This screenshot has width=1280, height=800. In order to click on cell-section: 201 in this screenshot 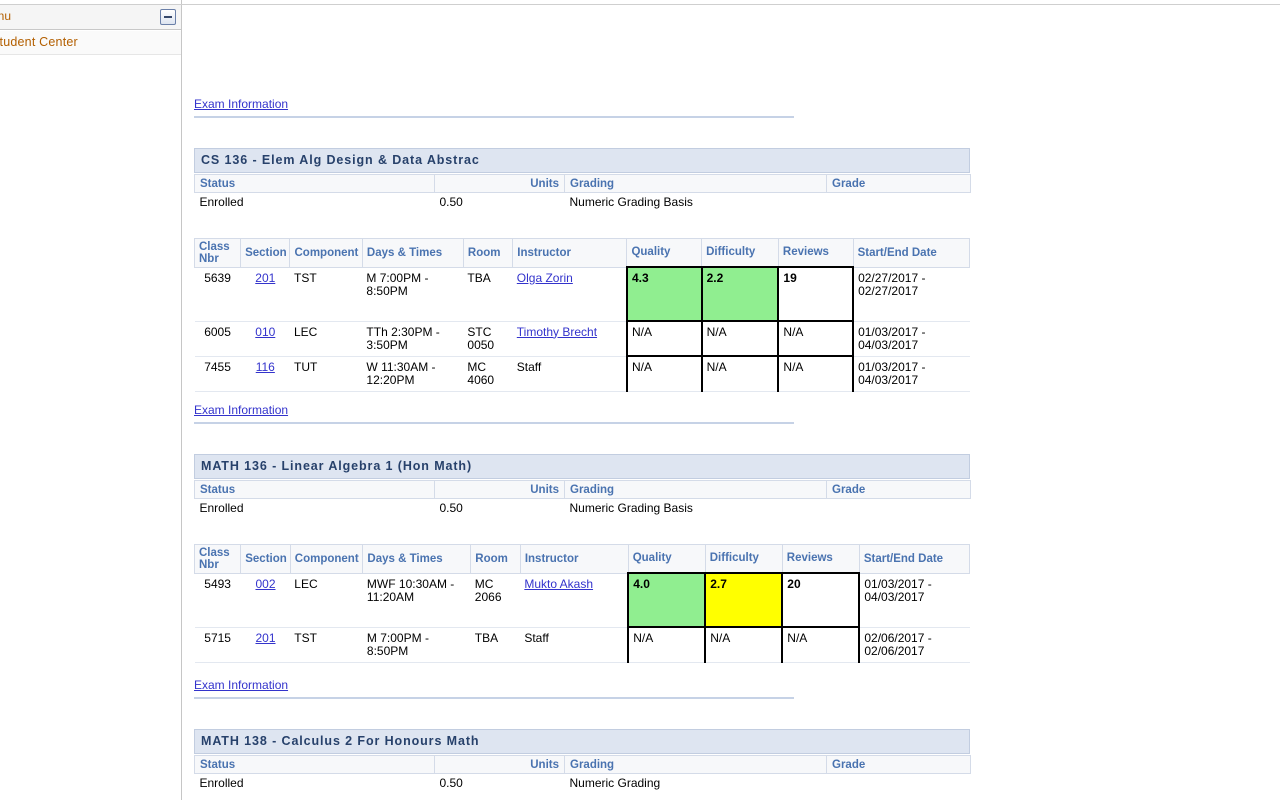, I will do `click(265, 645)`.